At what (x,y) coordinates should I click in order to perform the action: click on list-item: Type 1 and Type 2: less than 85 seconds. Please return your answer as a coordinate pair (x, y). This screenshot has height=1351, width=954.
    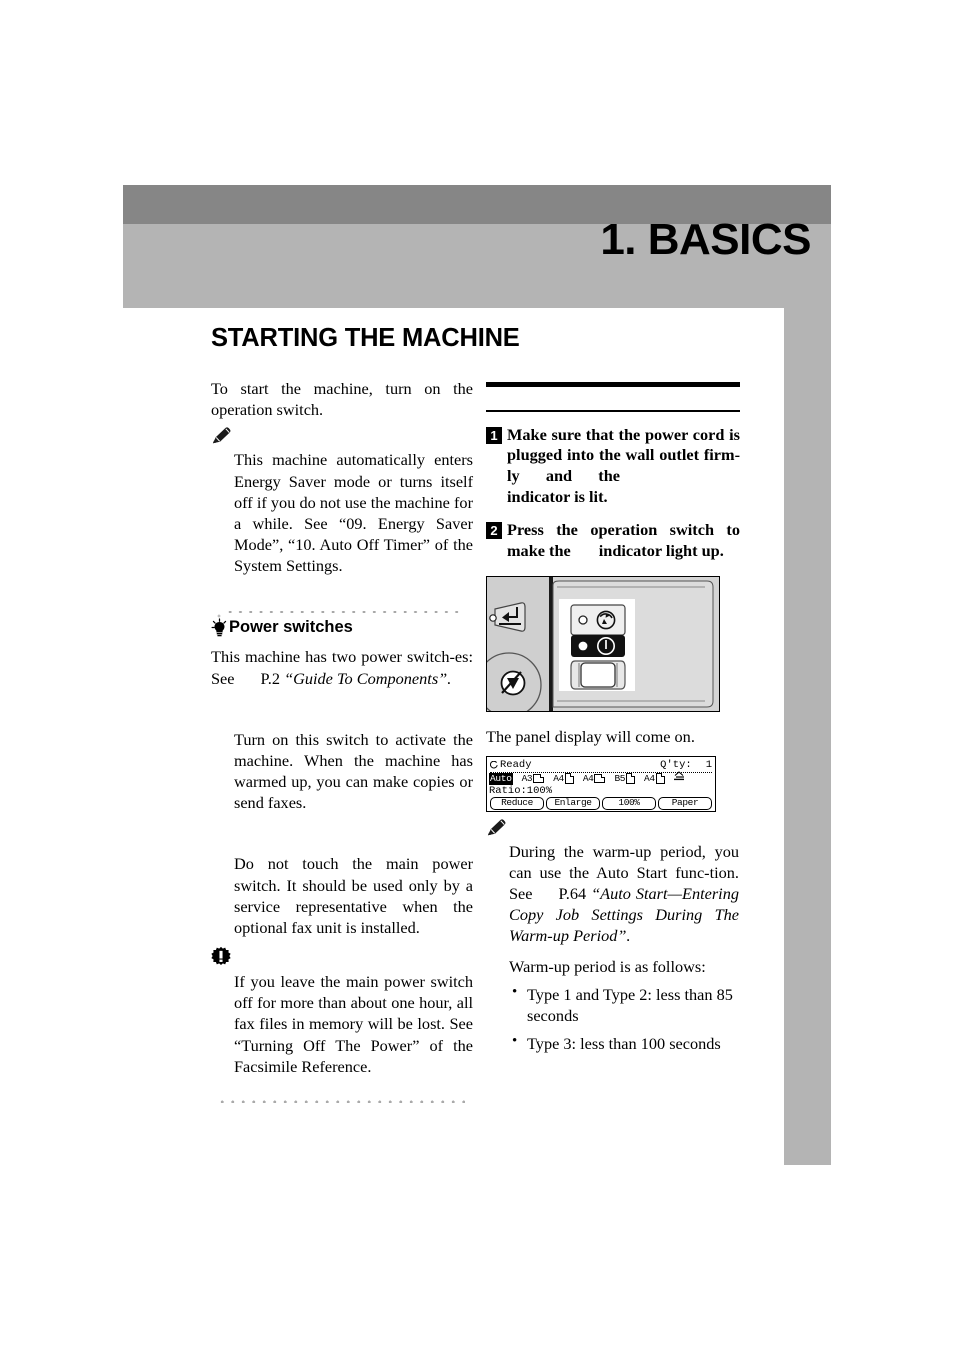
    Looking at the image, I should click on (628, 1004).